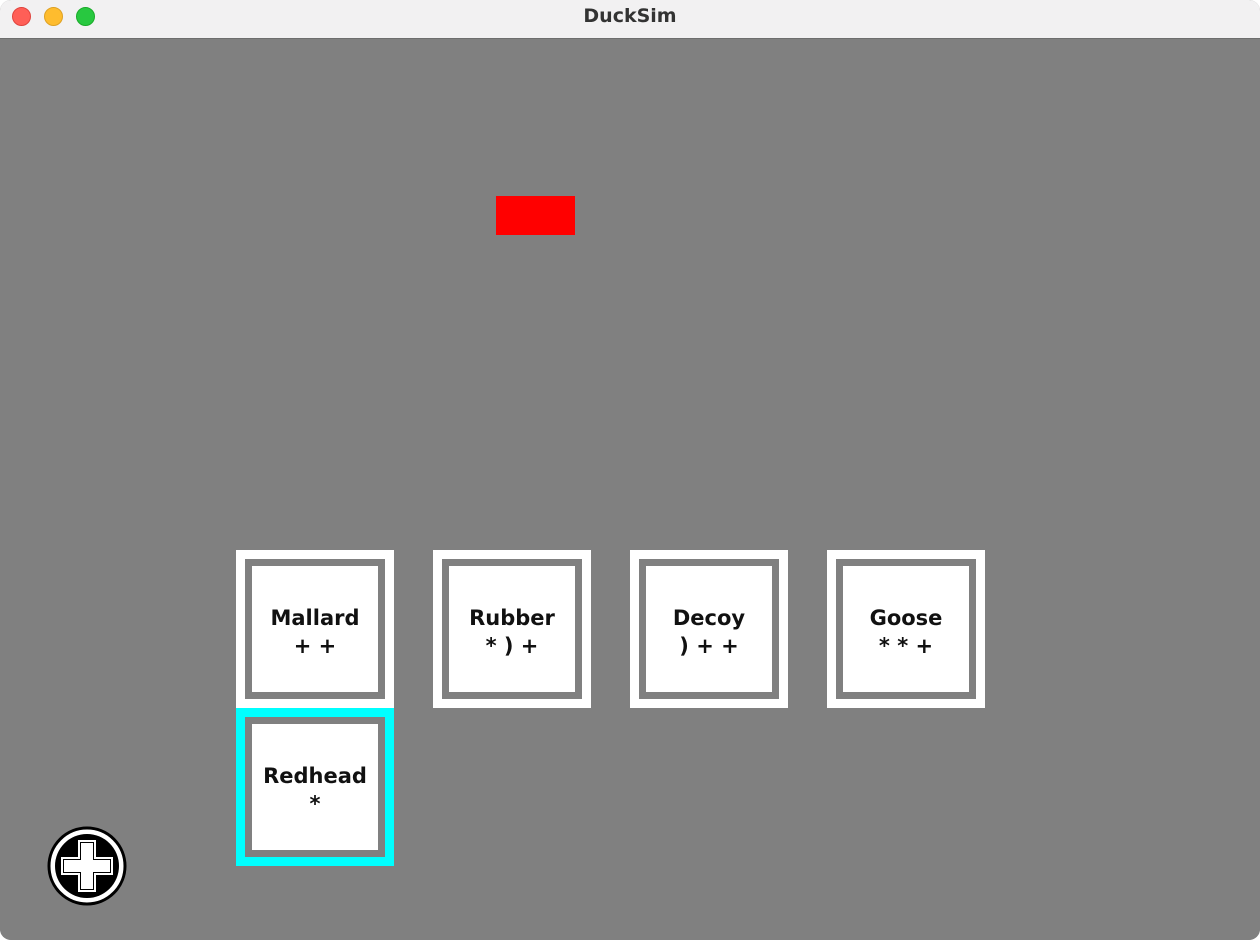  Describe the element at coordinates (512, 646) in the screenshot. I see `duck-symbols: * ) +` at that location.